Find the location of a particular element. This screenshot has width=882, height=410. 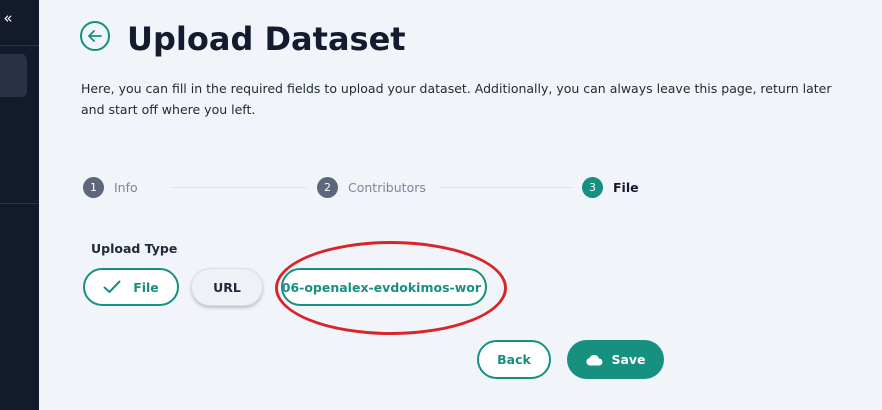

upload-type-label: Upload Type is located at coordinates (134, 248).